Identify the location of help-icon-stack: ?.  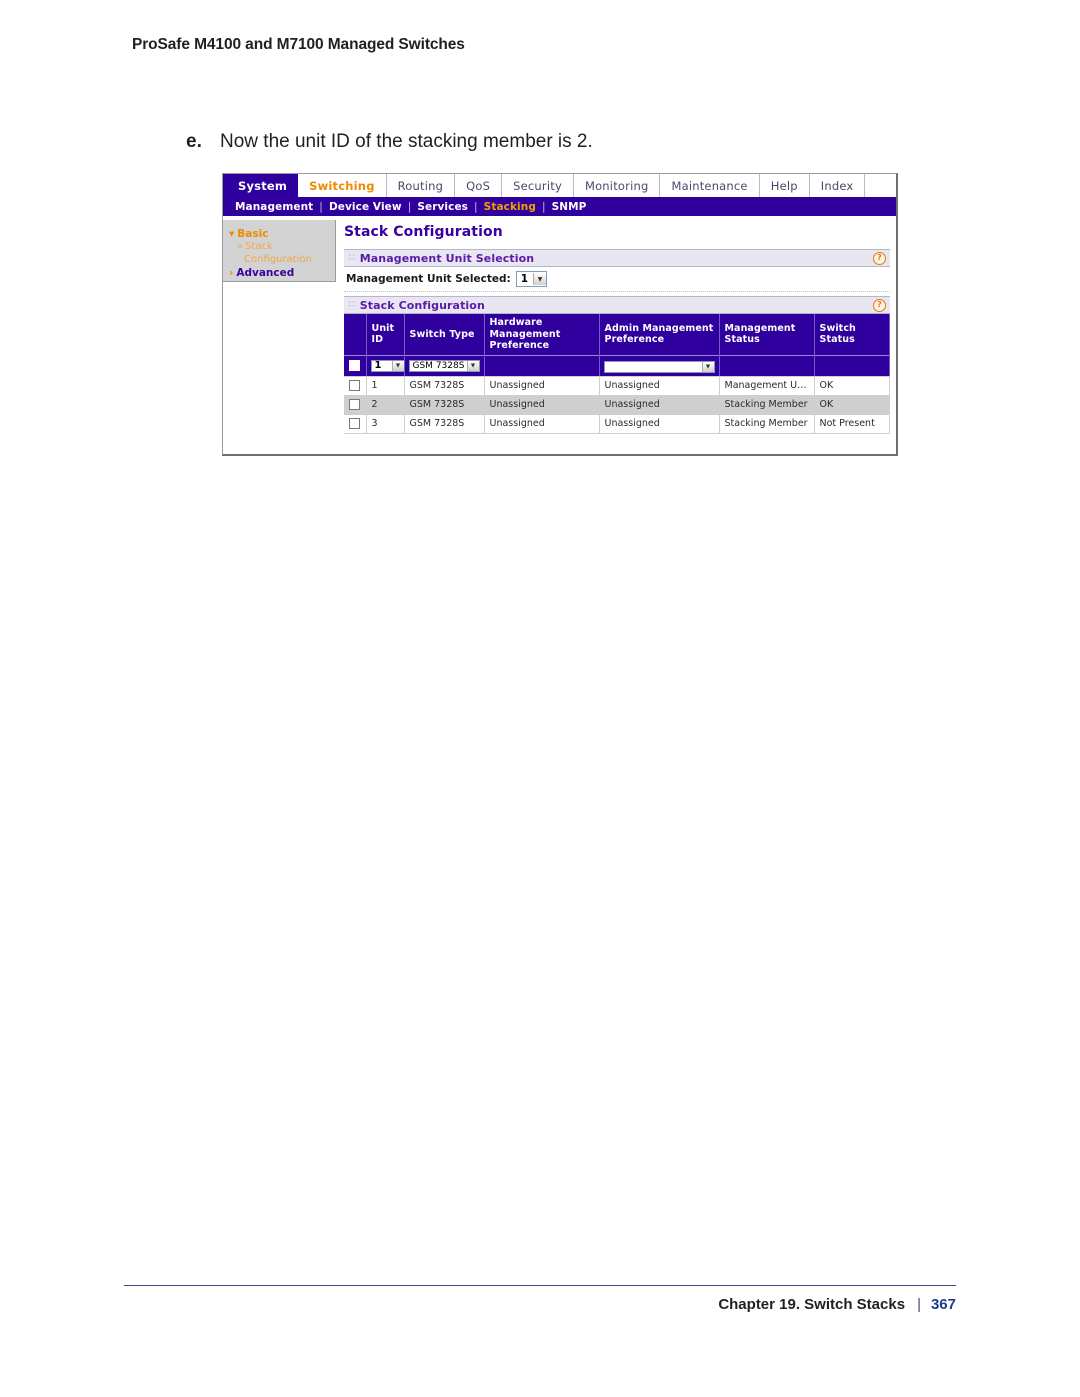
(879, 305).